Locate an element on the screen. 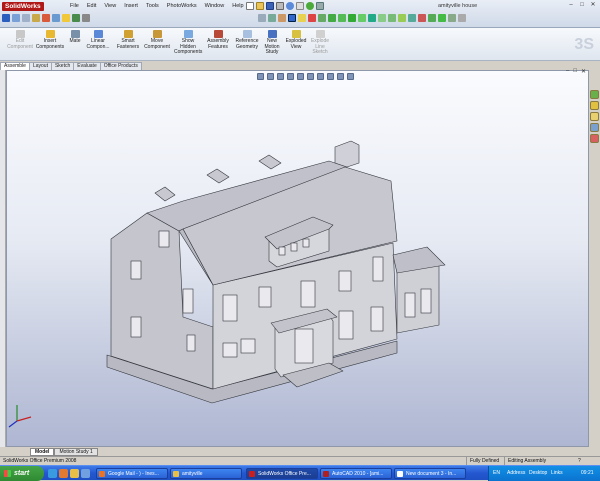  grid-icon is located at coordinates (452, 18).